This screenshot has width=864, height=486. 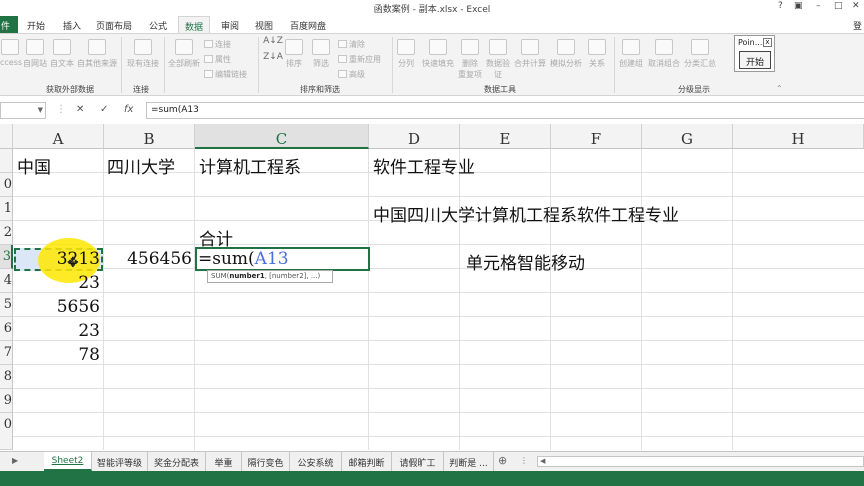 What do you see at coordinates (631, 54) in the screenshot?
I see `group-button: 创建组` at bounding box center [631, 54].